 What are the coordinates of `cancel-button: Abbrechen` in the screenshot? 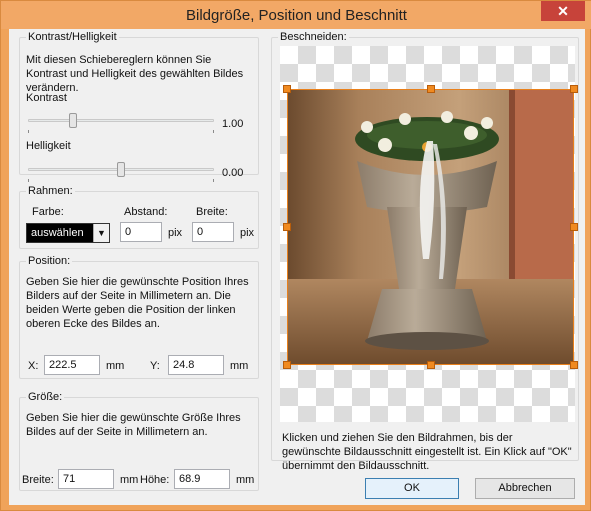 It's located at (525, 488).